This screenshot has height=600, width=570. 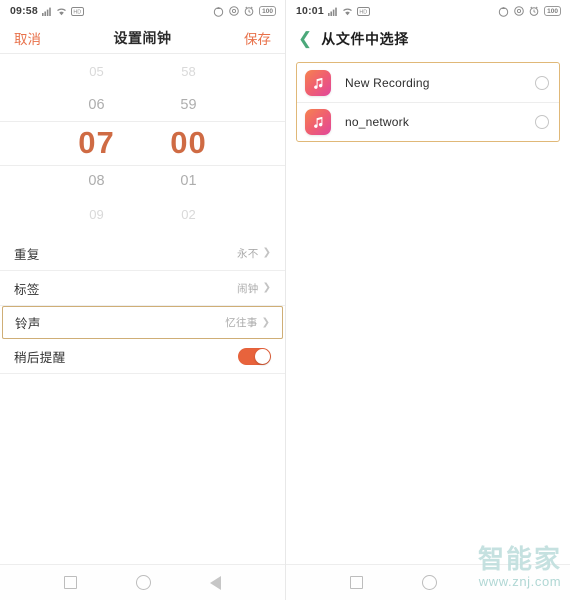 I want to click on time-picker: 05 06 07 08 09 58 59 00 01 02, so click(x=142, y=143).